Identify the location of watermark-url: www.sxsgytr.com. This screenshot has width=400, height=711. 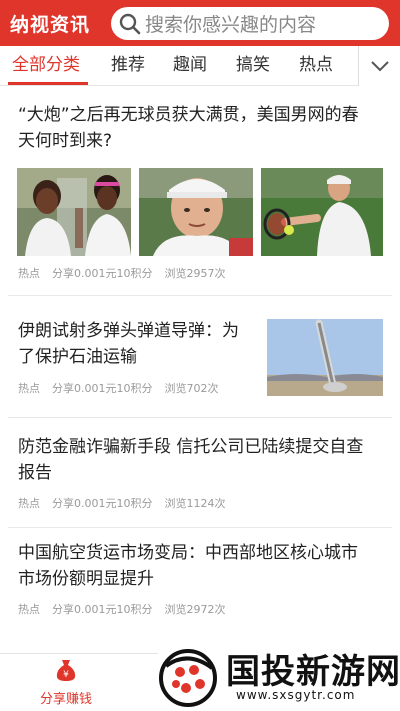
(296, 695).